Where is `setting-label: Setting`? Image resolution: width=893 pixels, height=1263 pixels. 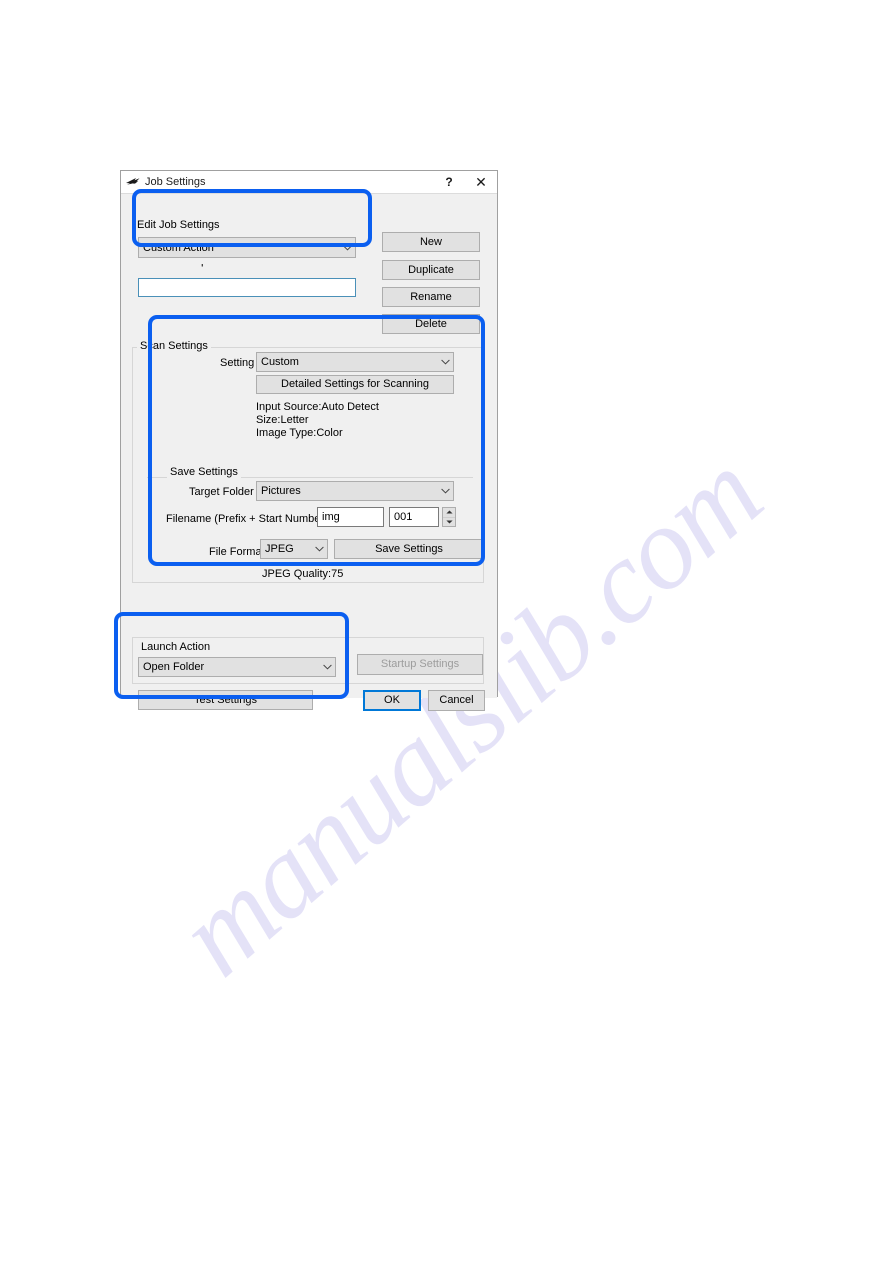 setting-label: Setting is located at coordinates (237, 363).